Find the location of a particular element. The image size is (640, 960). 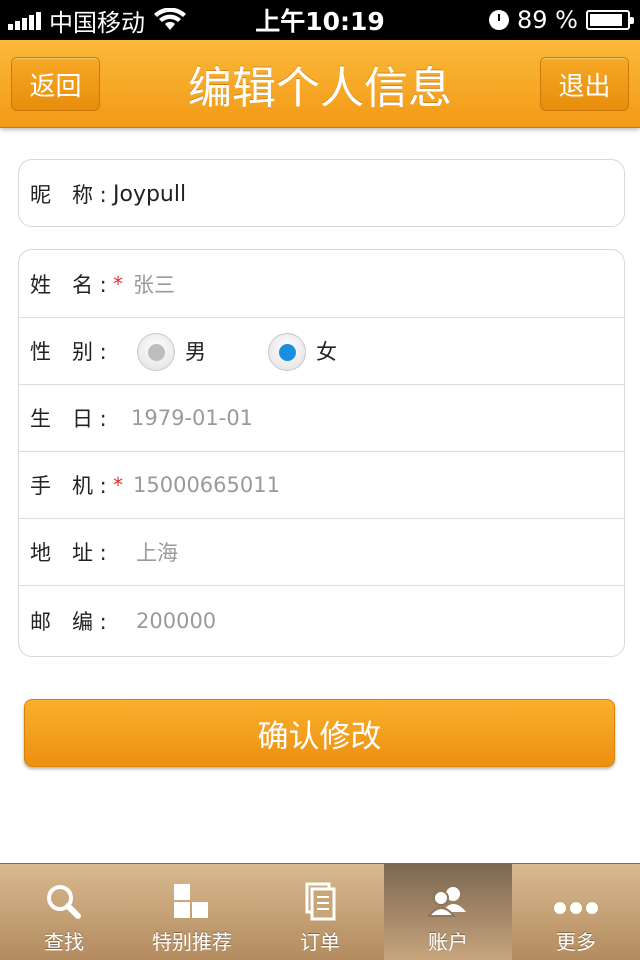

gender-label: 性 别 : is located at coordinates (68, 352).